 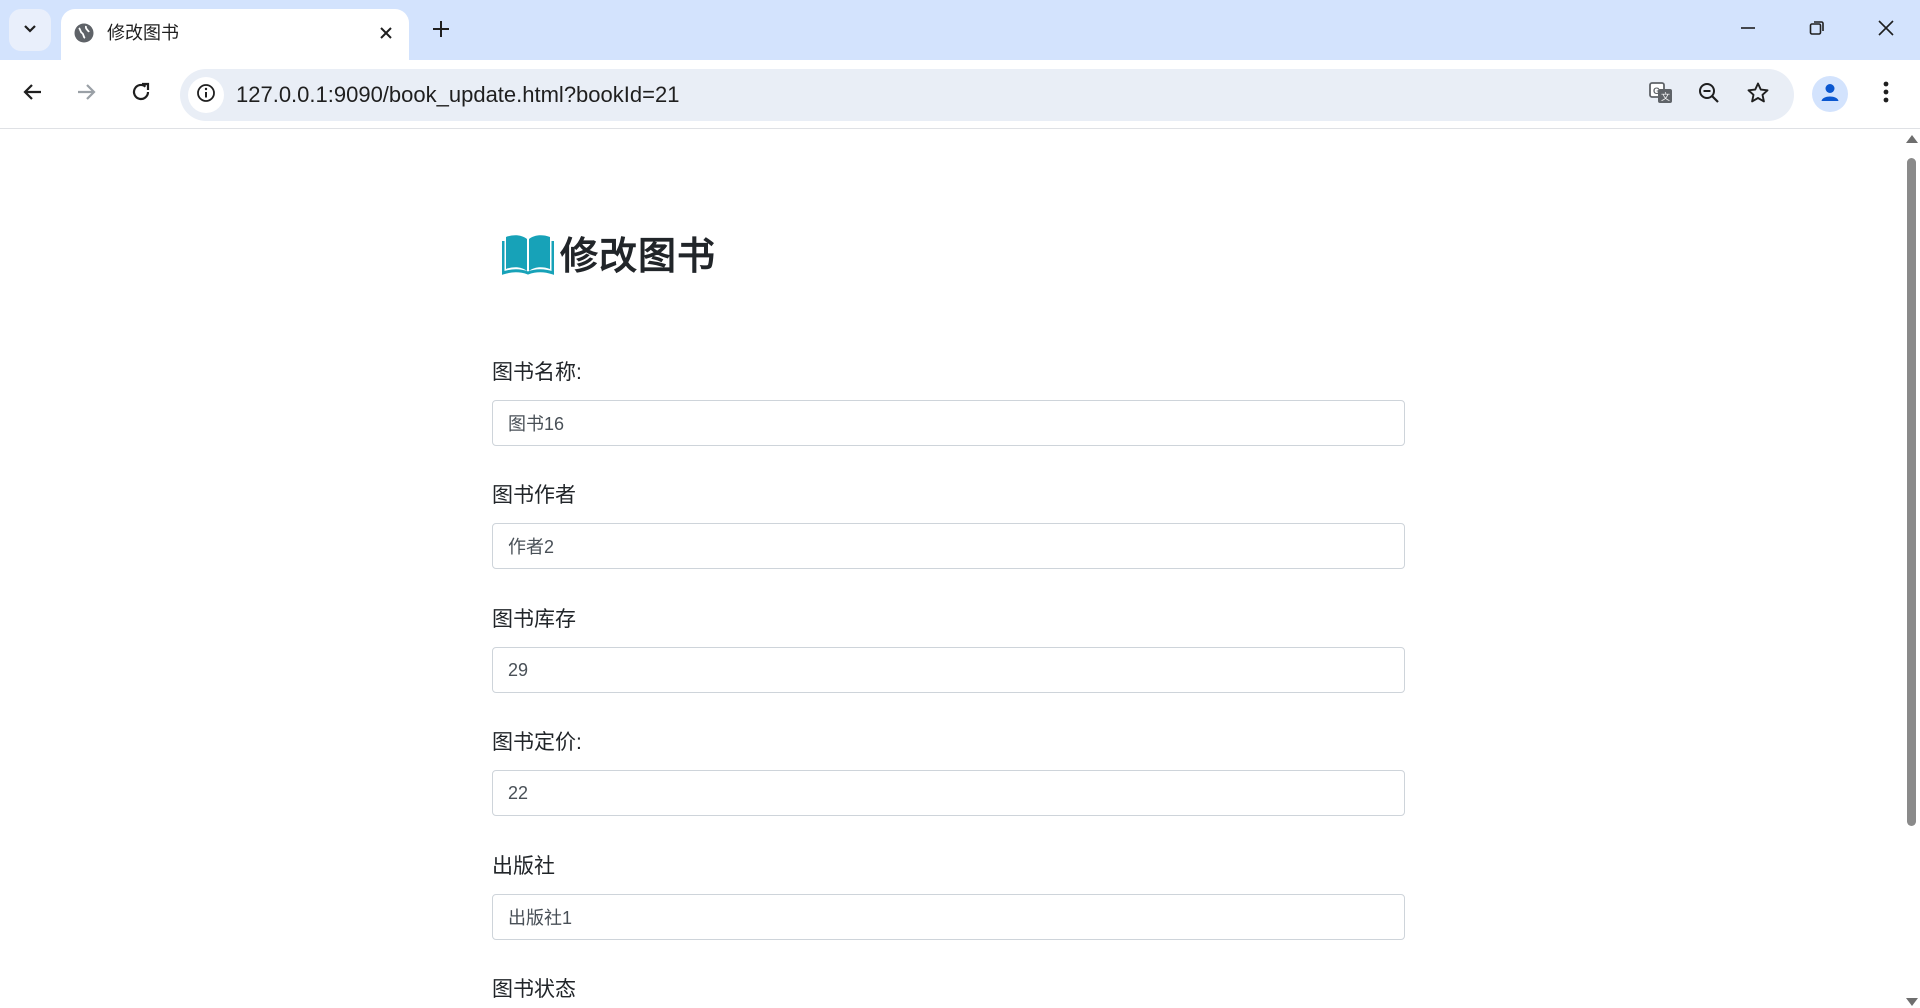 I want to click on book-name-label: 图书名称:, so click(x=537, y=372).